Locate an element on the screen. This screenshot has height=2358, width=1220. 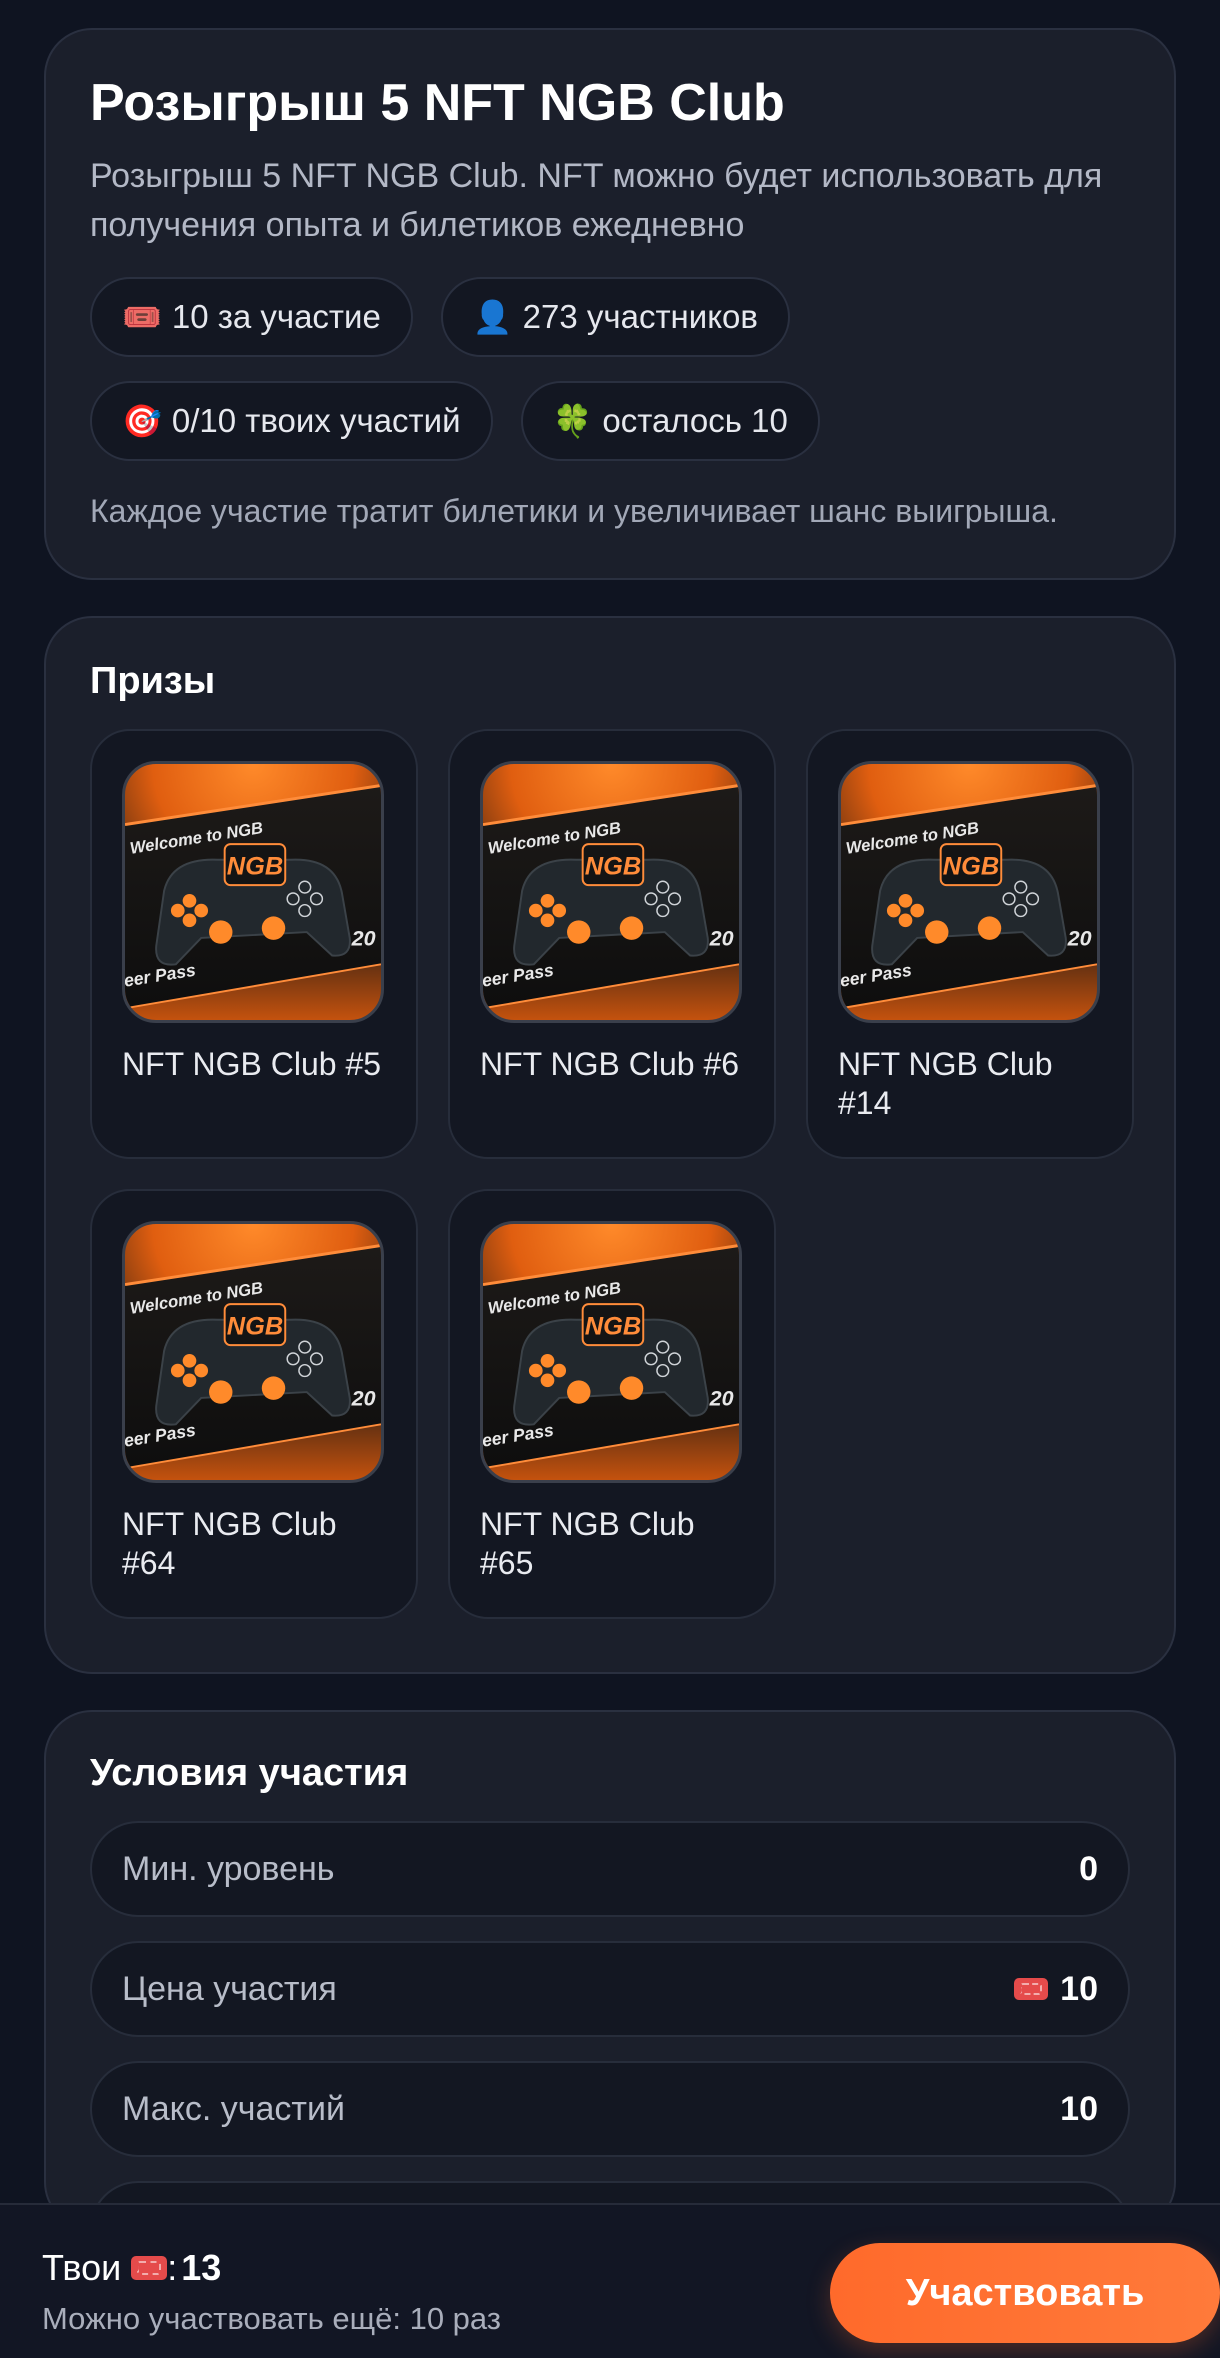
prize-name: NFT NGB Club #5 is located at coordinates (252, 1064).